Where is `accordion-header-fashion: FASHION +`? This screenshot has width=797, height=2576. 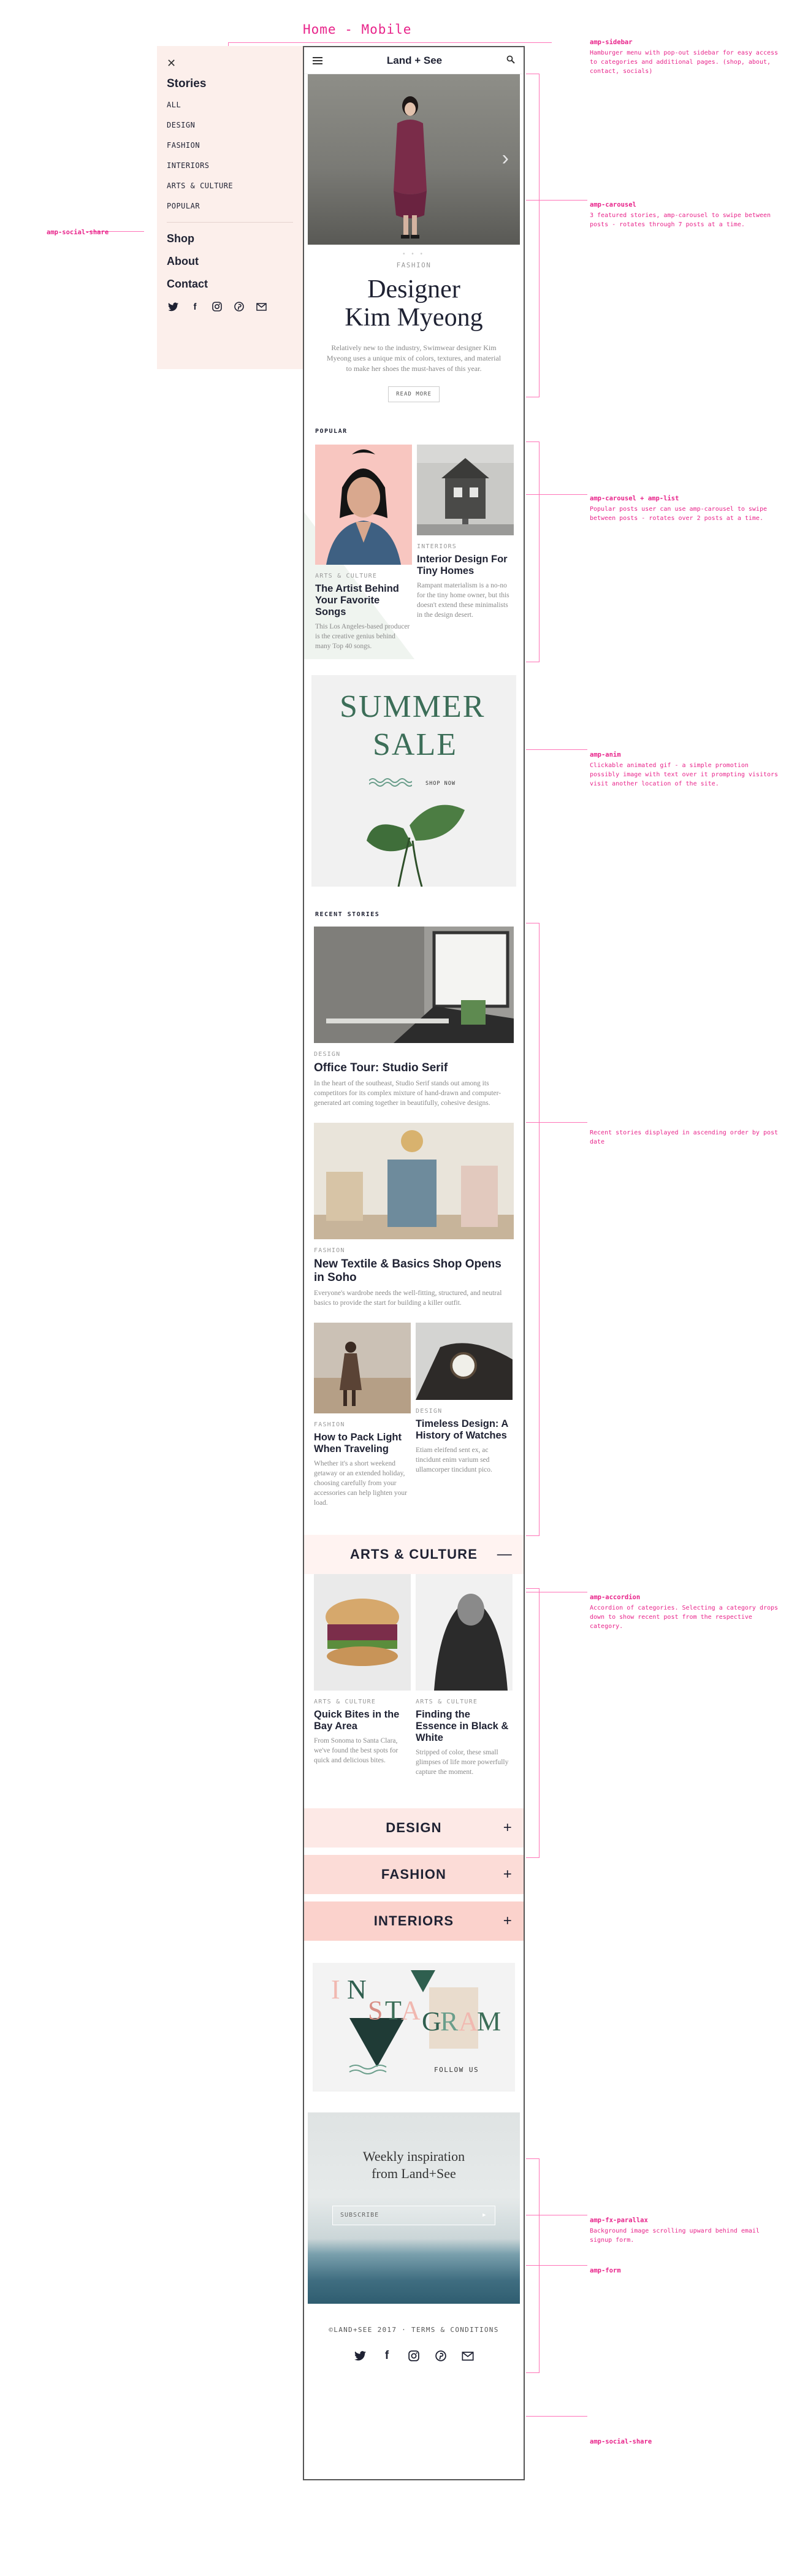
accordion-header-fashion: FASHION + is located at coordinates (414, 1874).